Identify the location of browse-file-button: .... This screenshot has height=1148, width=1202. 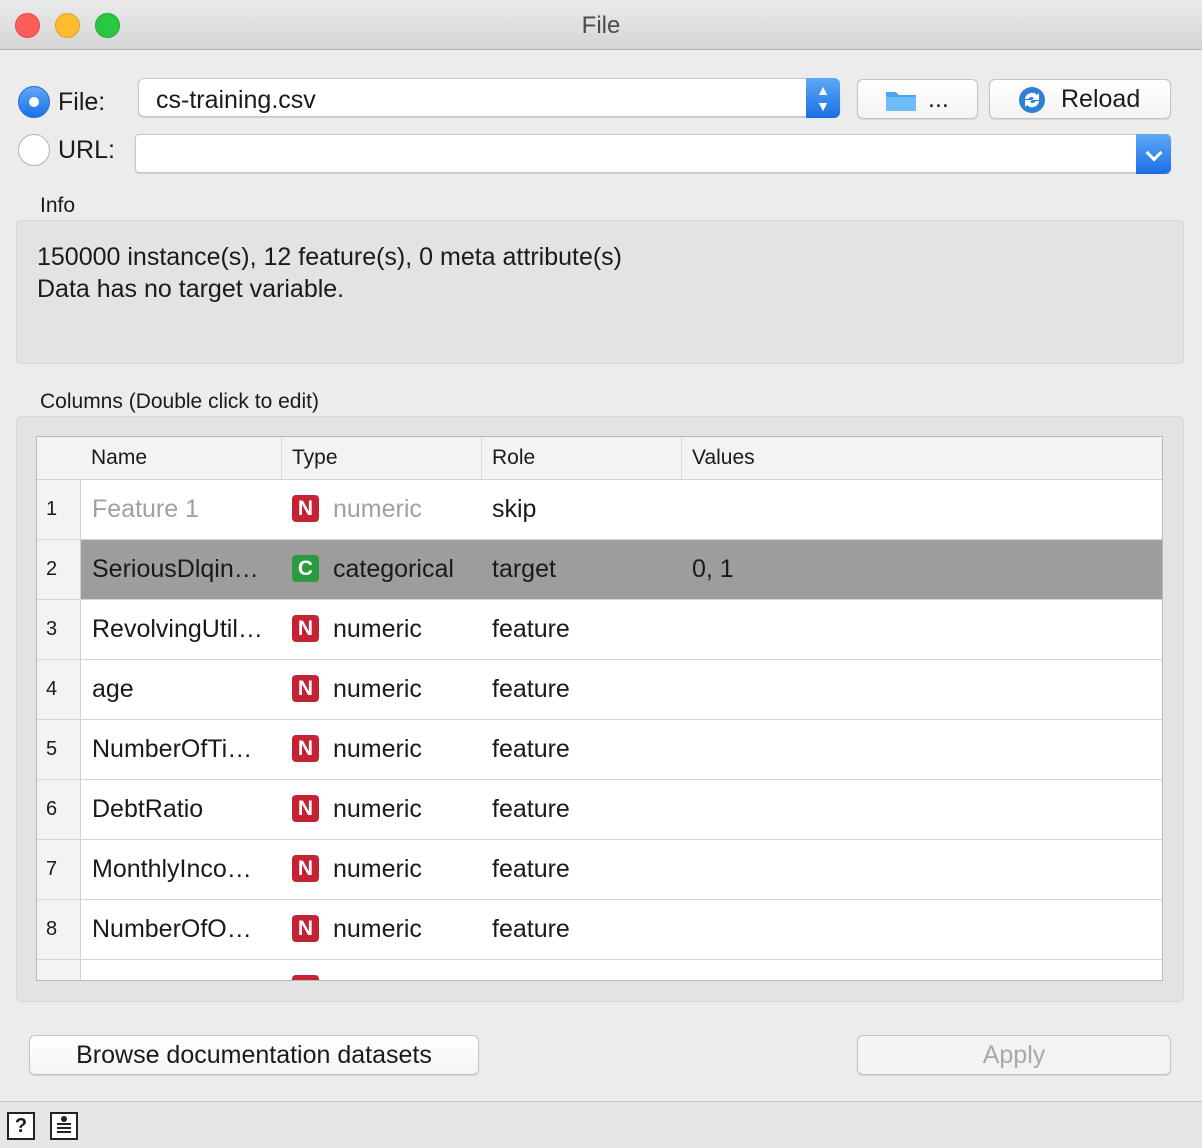
(917, 99).